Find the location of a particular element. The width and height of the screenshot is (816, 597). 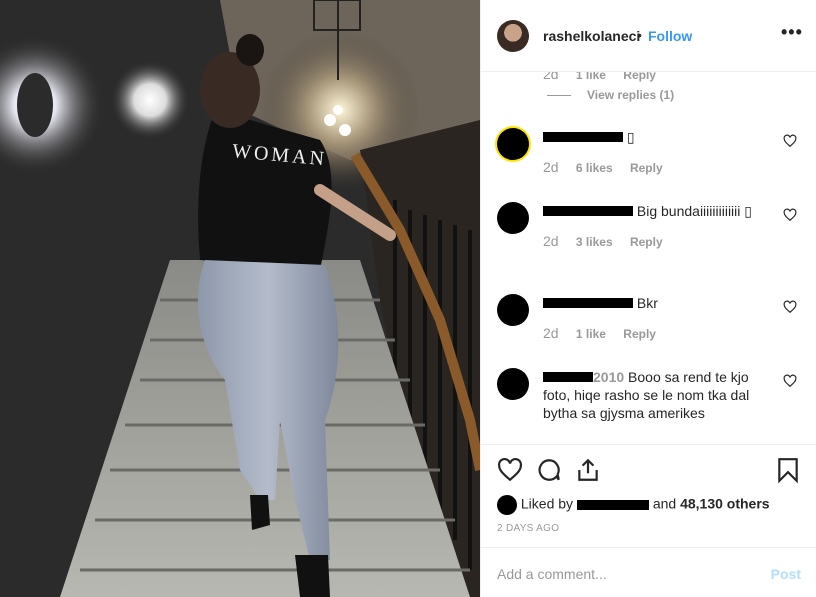

comment-meta: 2d 6 likes Reply is located at coordinates (658, 167).